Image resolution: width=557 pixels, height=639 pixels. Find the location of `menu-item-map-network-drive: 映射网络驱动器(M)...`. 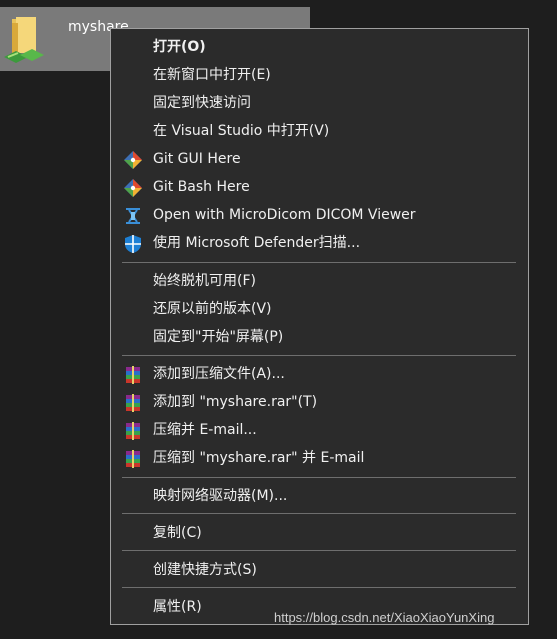

menu-item-map-network-drive: 映射网络驱动器(M)... is located at coordinates (319, 496).